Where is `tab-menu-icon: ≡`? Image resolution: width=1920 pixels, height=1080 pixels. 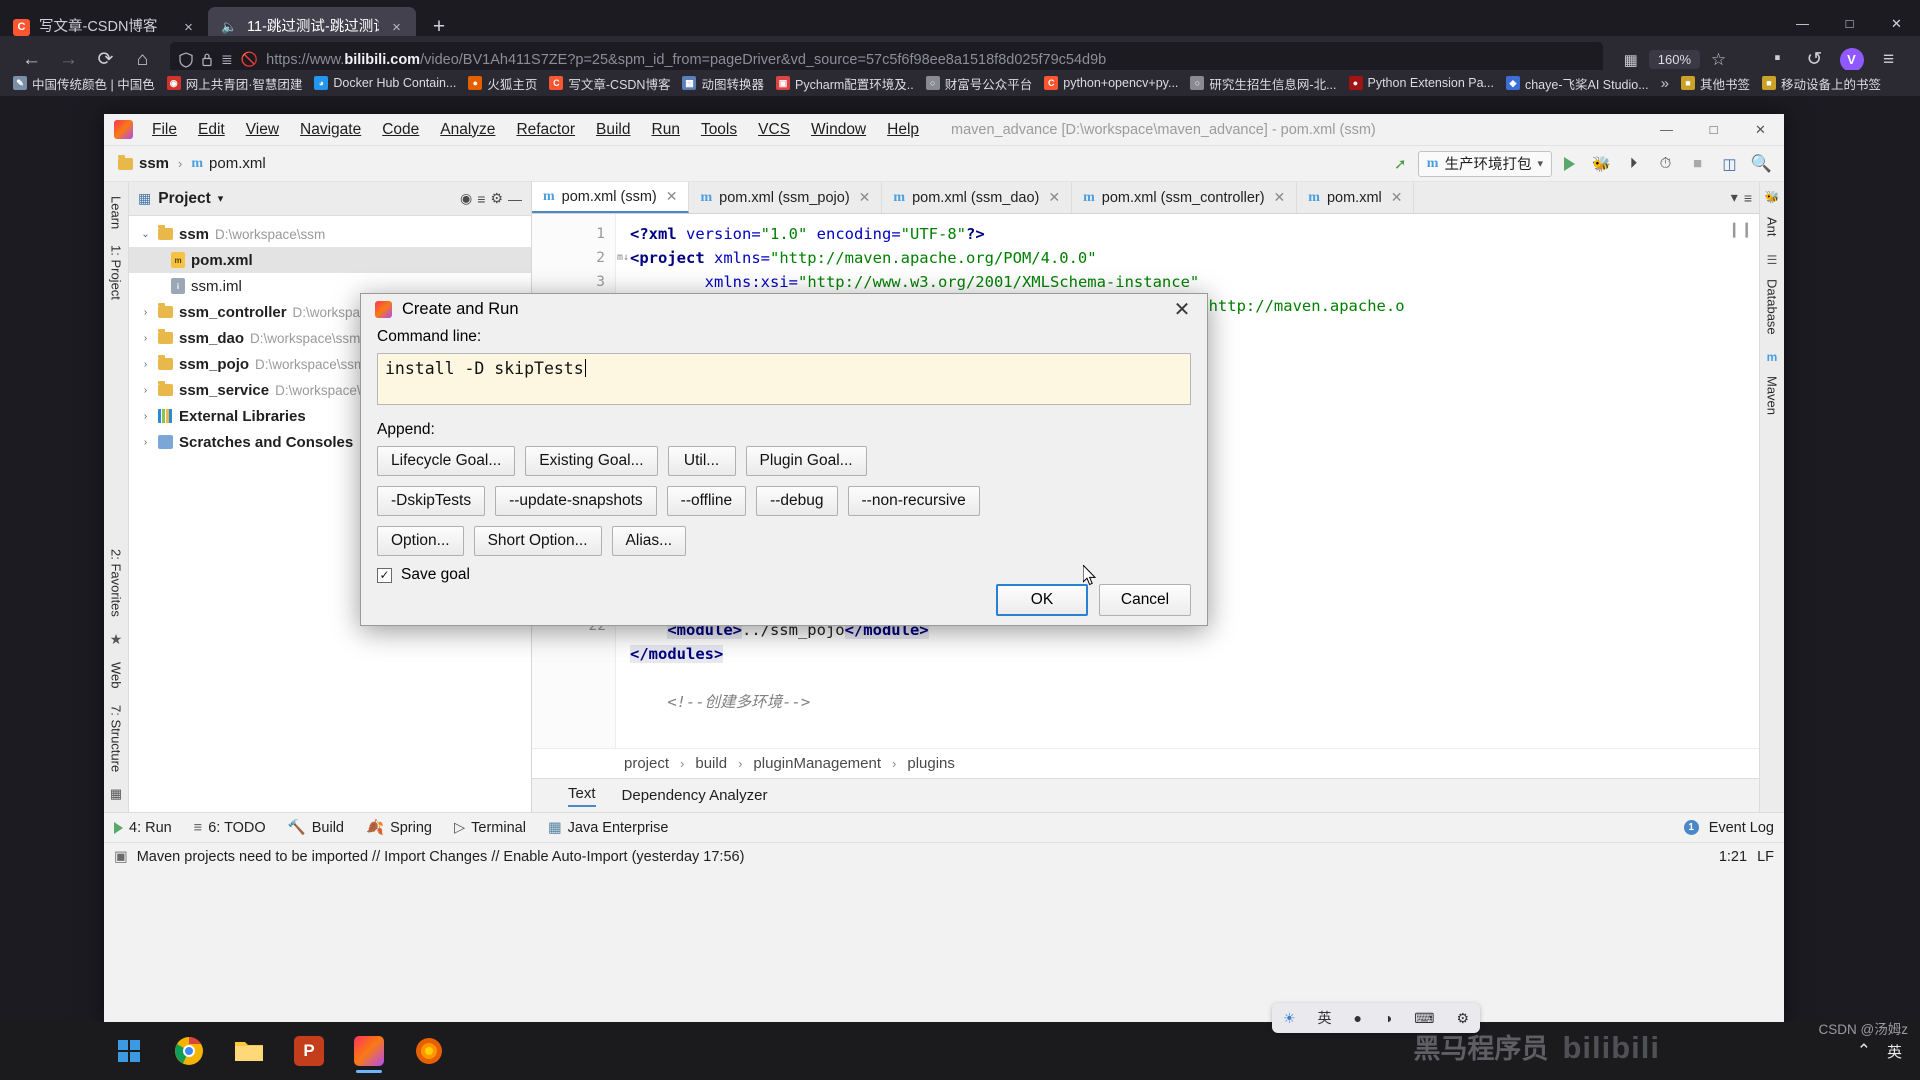
tab-menu-icon: ≡ is located at coordinates (1748, 198).